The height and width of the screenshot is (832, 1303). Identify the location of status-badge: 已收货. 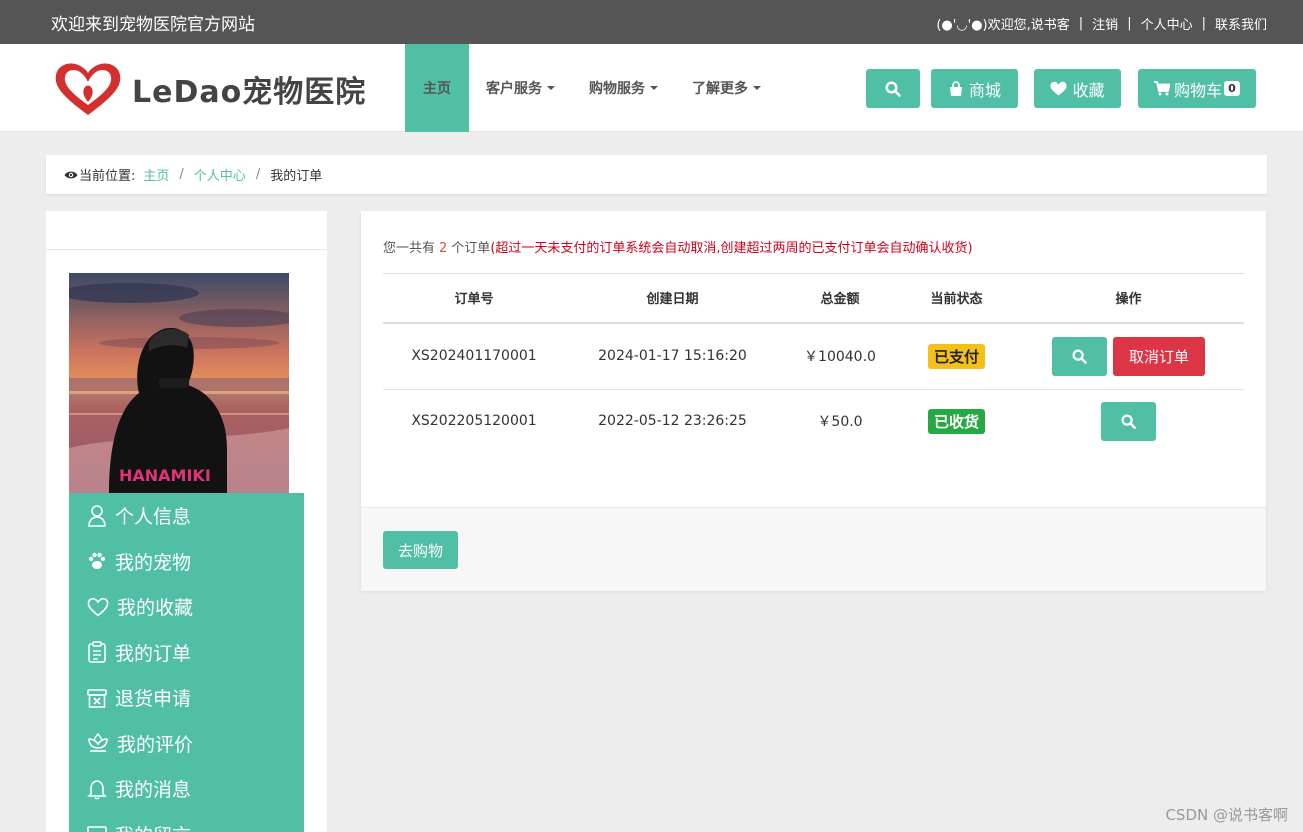
(956, 421).